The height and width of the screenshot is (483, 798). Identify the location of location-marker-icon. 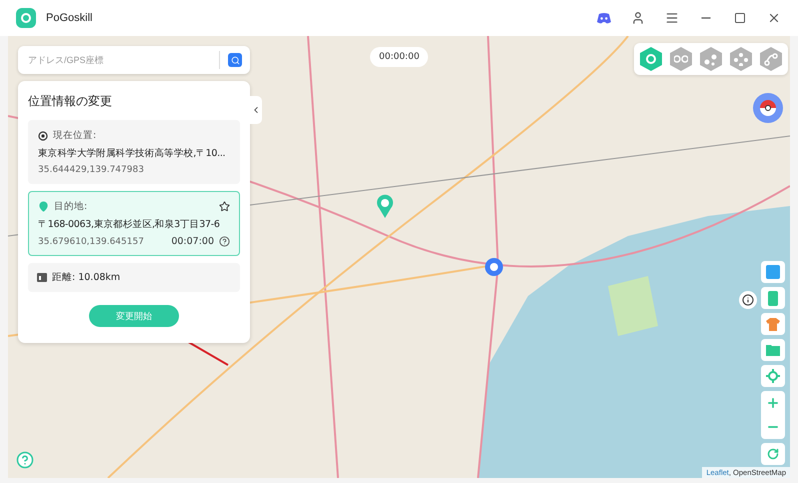
(494, 267).